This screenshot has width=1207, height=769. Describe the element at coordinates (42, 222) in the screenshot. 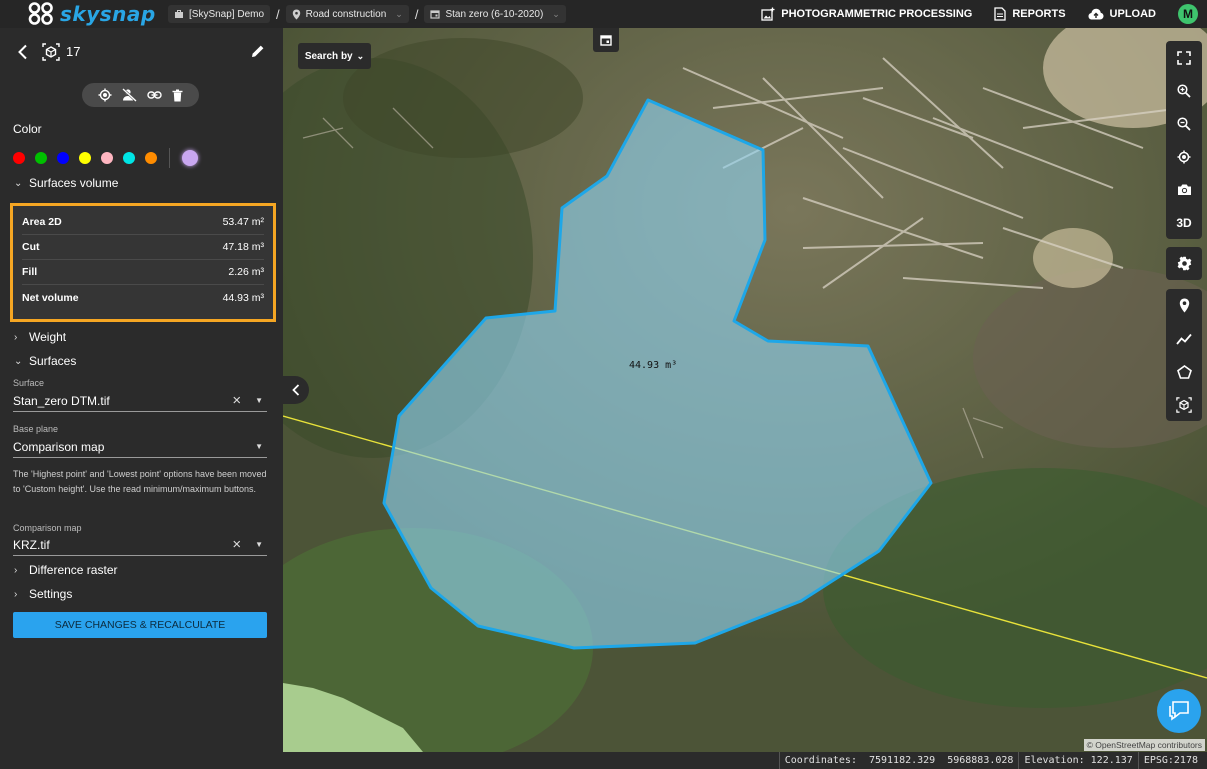

I see `metric-label: Area 2D` at that location.